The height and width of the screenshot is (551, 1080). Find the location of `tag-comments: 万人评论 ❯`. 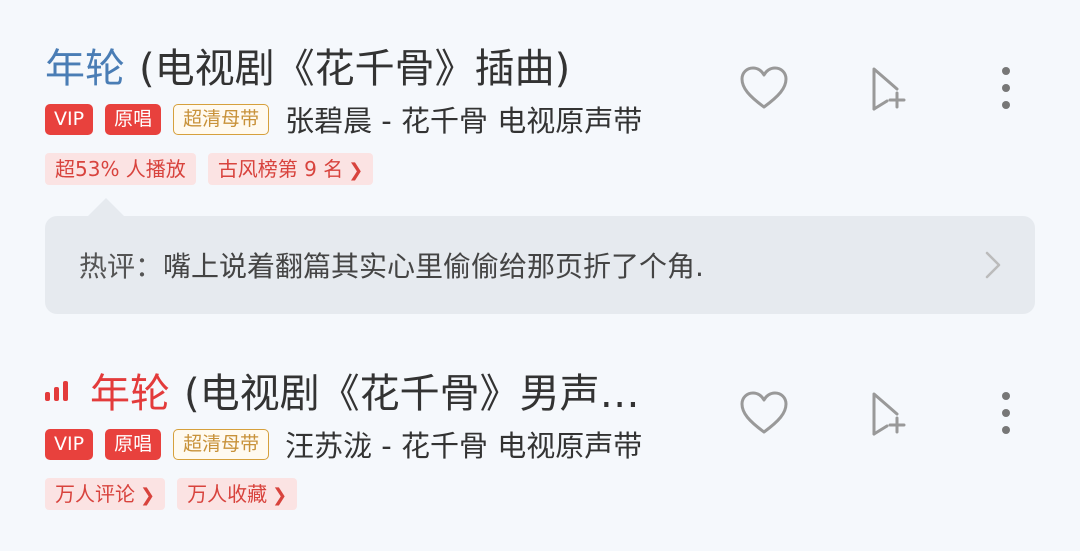

tag-comments: 万人评论 ❯ is located at coordinates (105, 494).